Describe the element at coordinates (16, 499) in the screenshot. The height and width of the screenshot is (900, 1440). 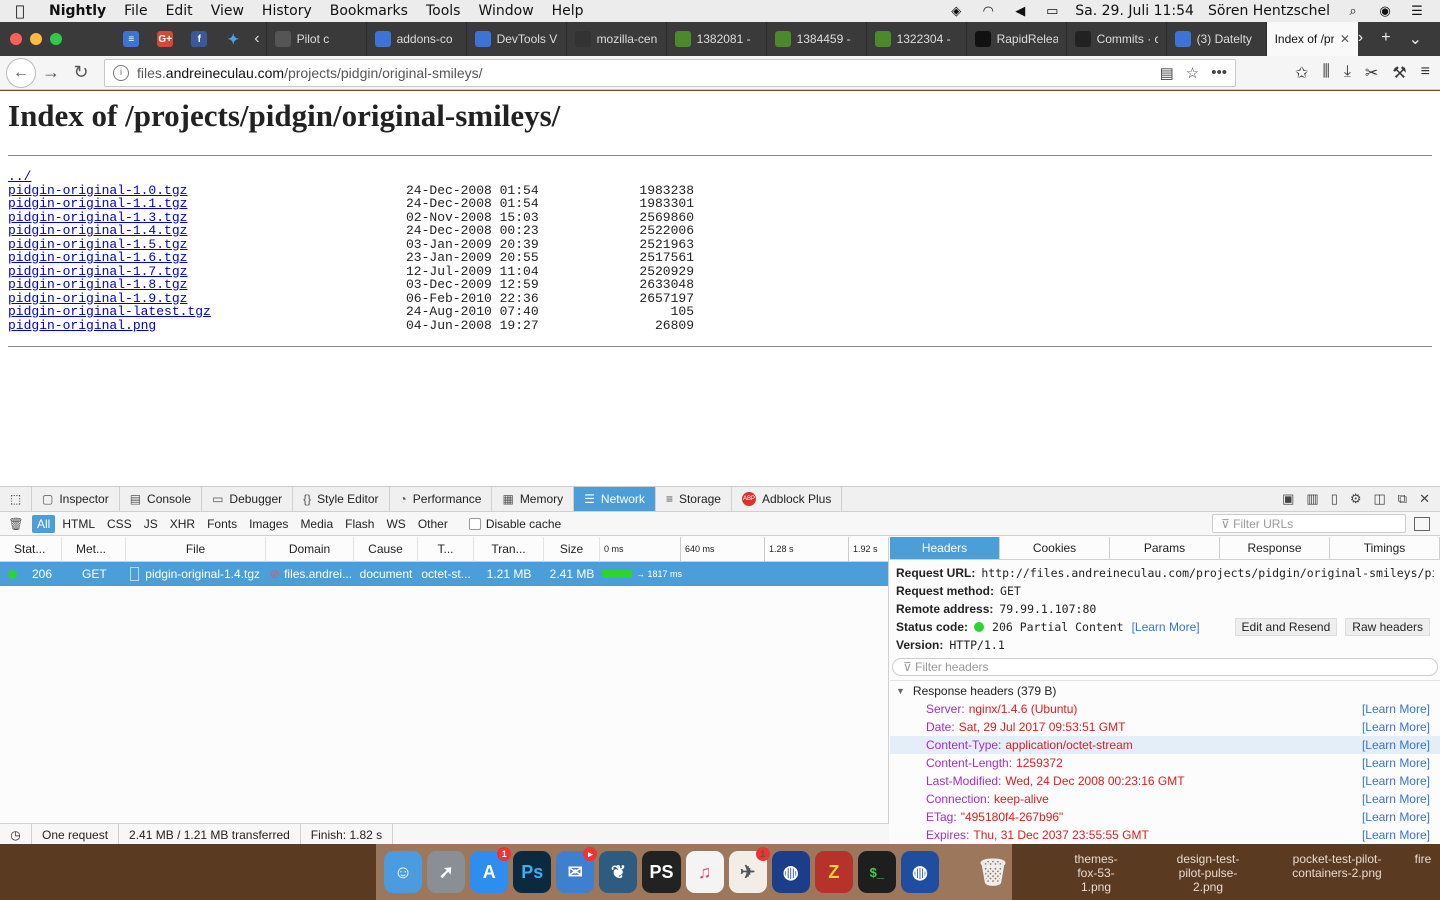
I see `element-picker-icon: ⬚` at that location.